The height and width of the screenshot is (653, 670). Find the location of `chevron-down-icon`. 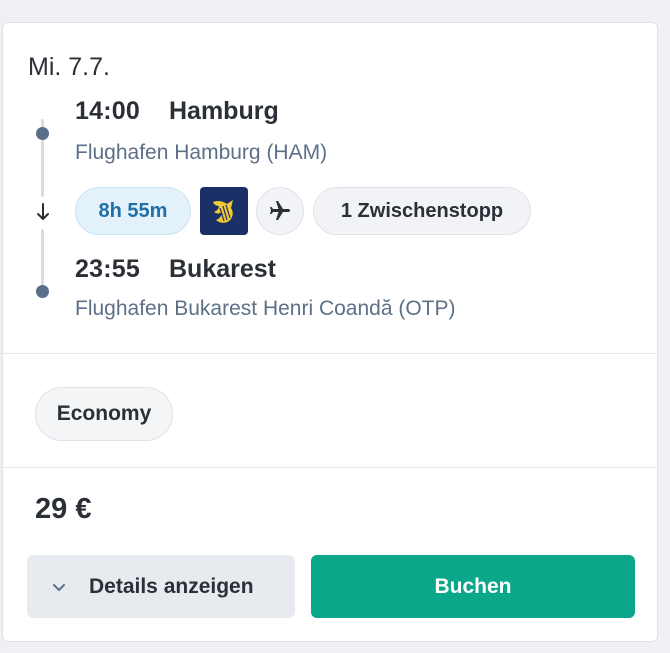

chevron-down-icon is located at coordinates (59, 587).